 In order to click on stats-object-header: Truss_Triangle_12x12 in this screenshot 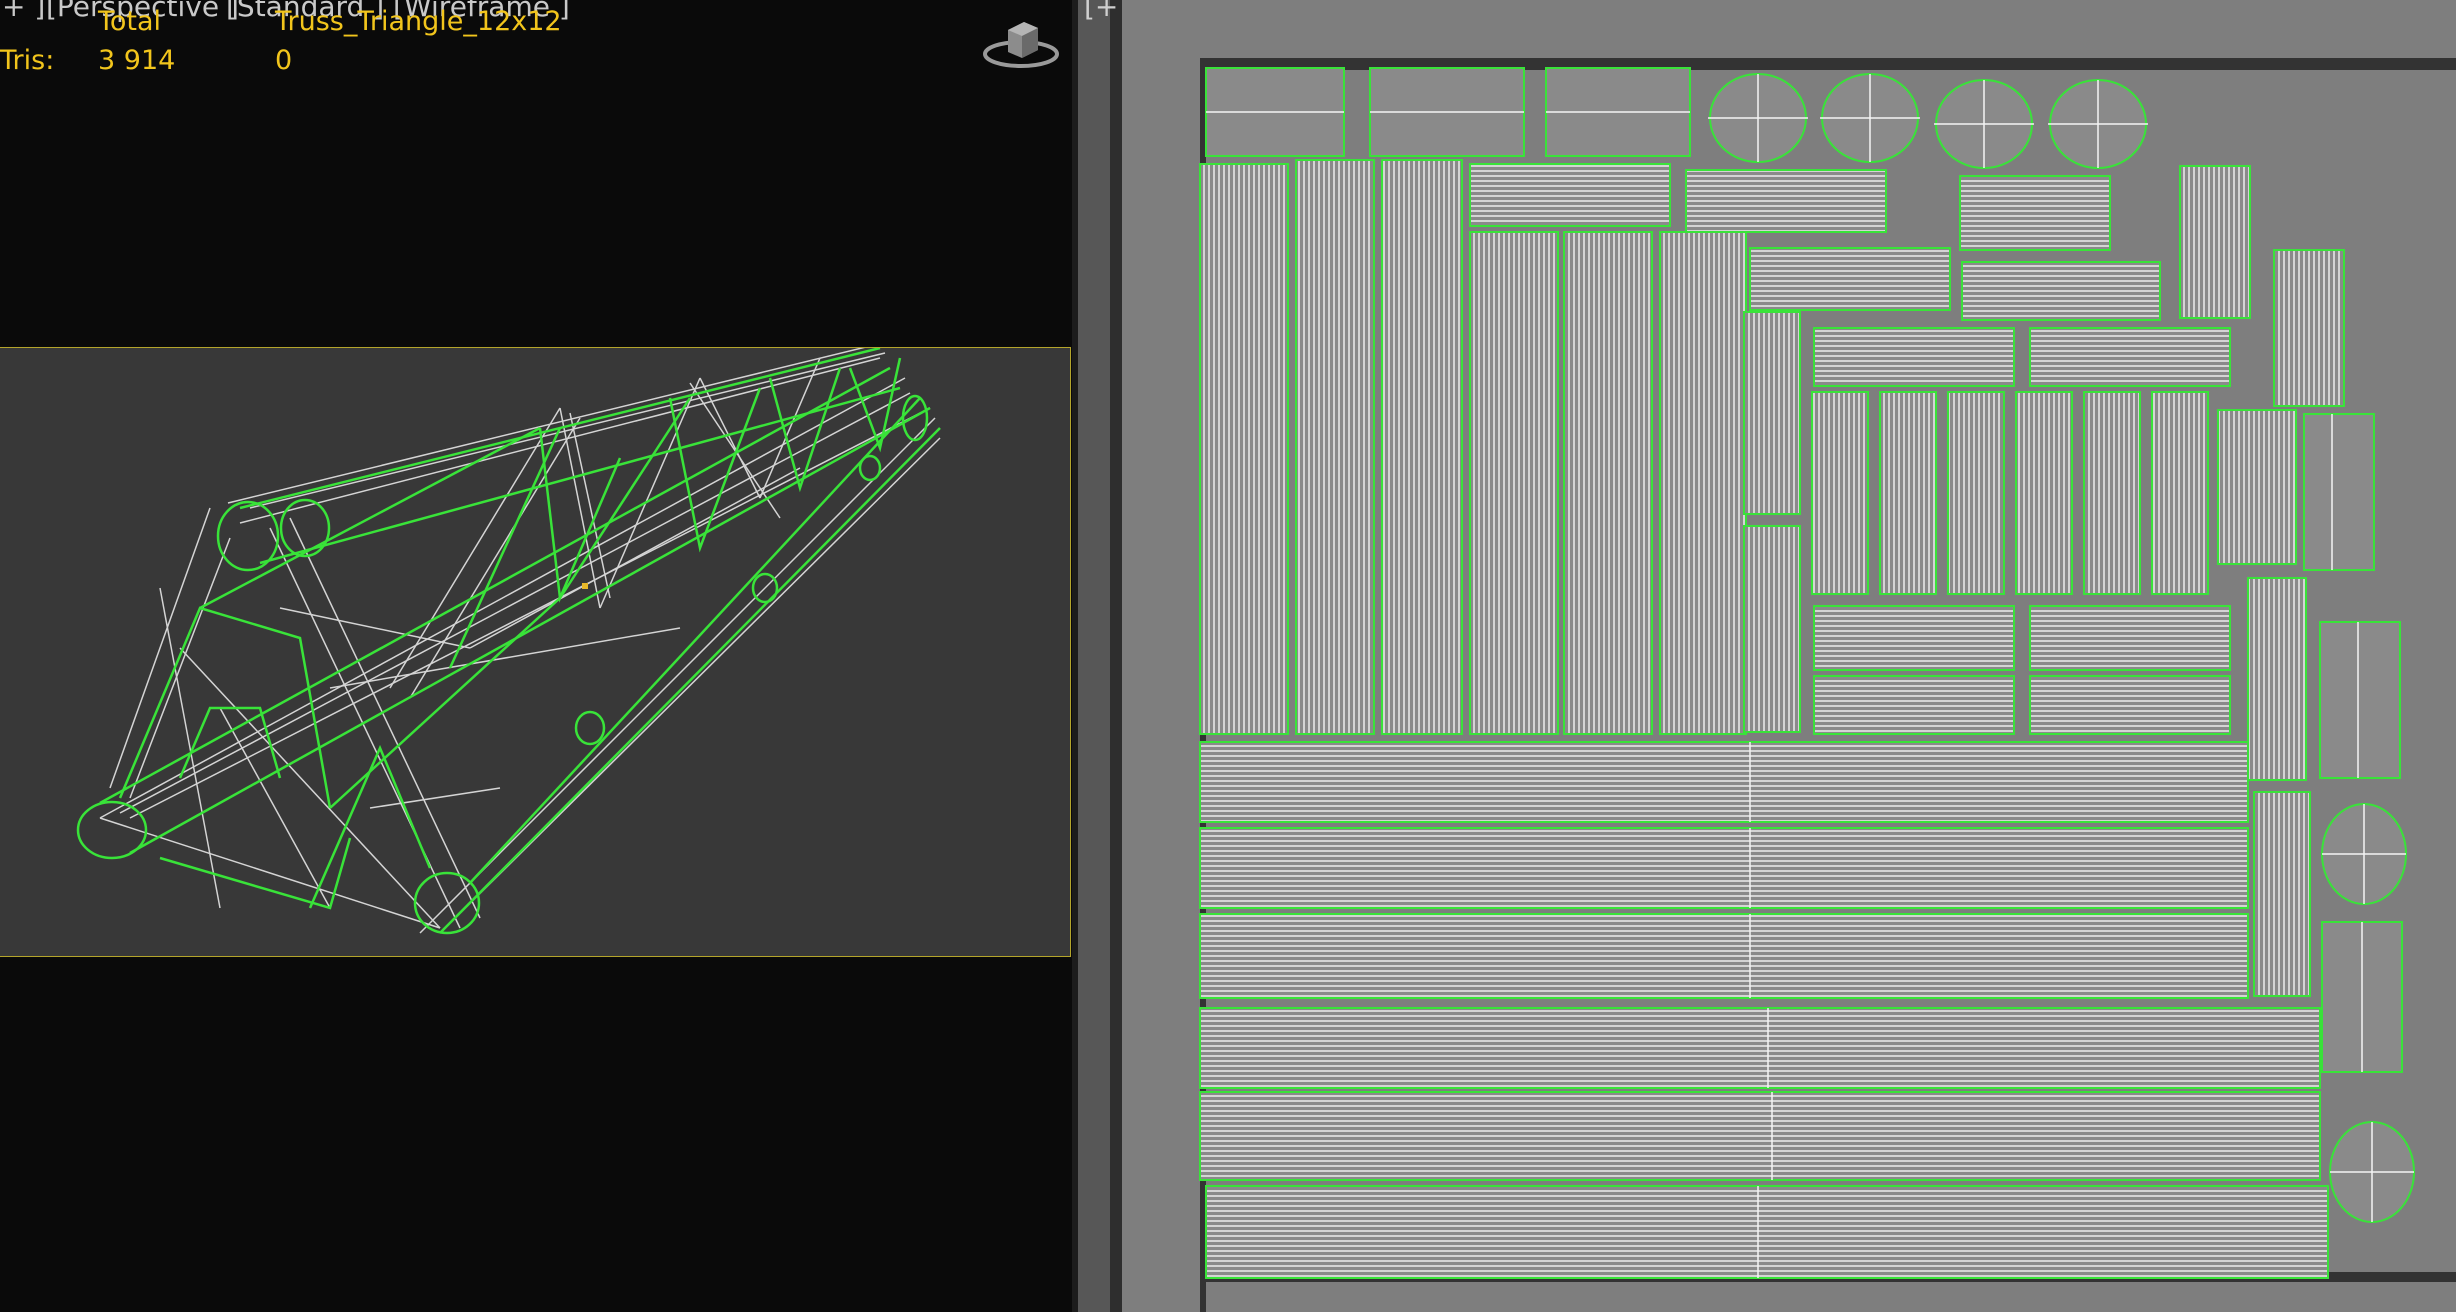, I will do `click(418, 21)`.